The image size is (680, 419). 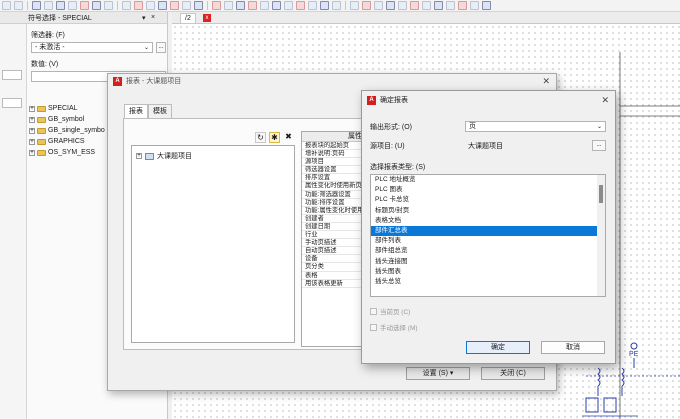 What do you see at coordinates (573, 347) in the screenshot?
I see `cancel-button: 取消` at bounding box center [573, 347].